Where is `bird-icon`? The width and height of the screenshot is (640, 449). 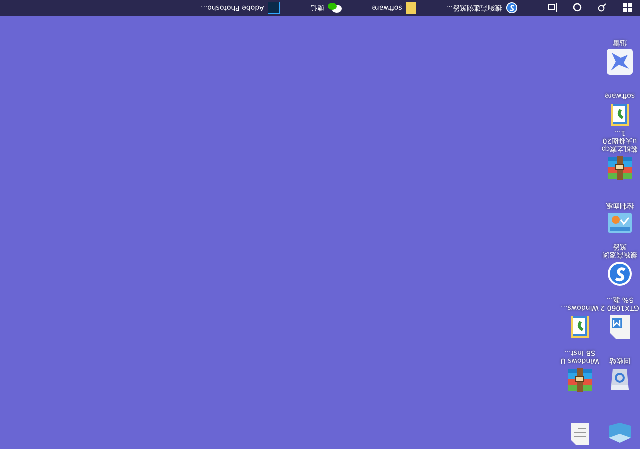 bird-icon is located at coordinates (620, 62).